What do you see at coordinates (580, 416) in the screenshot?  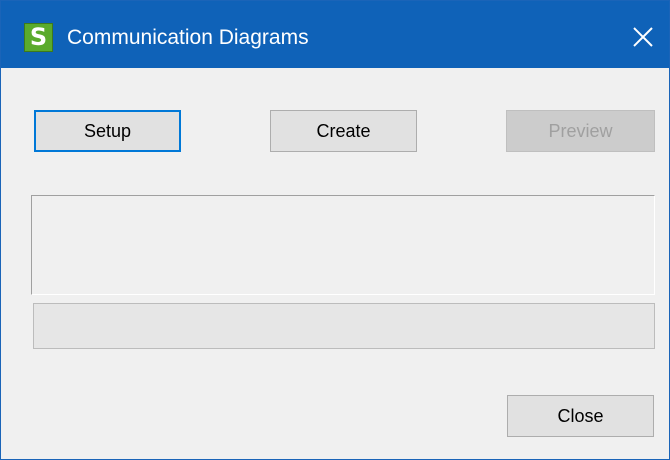 I see `close-button: Close` at bounding box center [580, 416].